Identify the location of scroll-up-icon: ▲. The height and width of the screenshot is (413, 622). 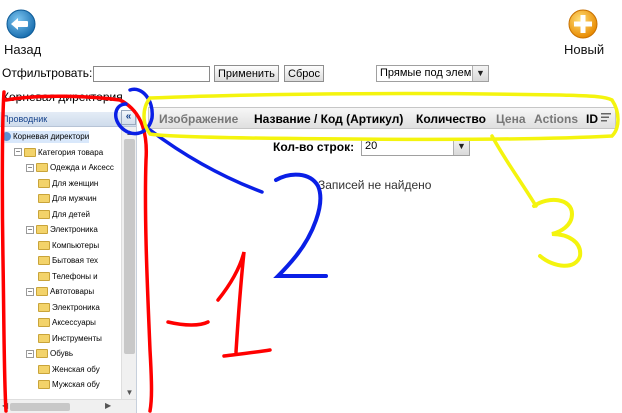
(129, 133).